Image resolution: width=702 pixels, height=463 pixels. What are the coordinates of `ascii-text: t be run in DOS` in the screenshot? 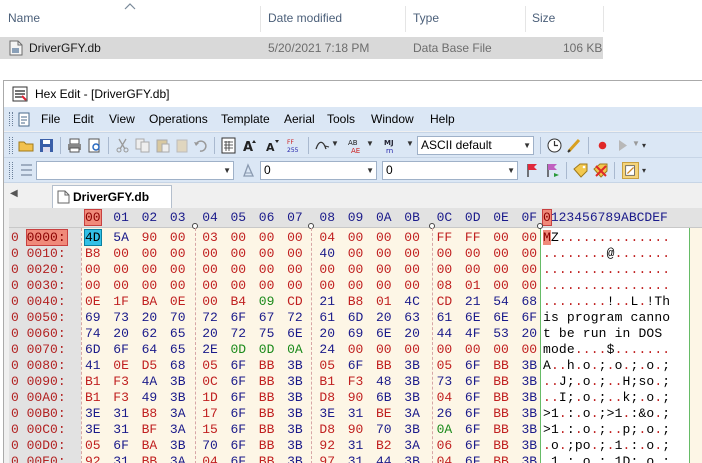 It's located at (606, 333).